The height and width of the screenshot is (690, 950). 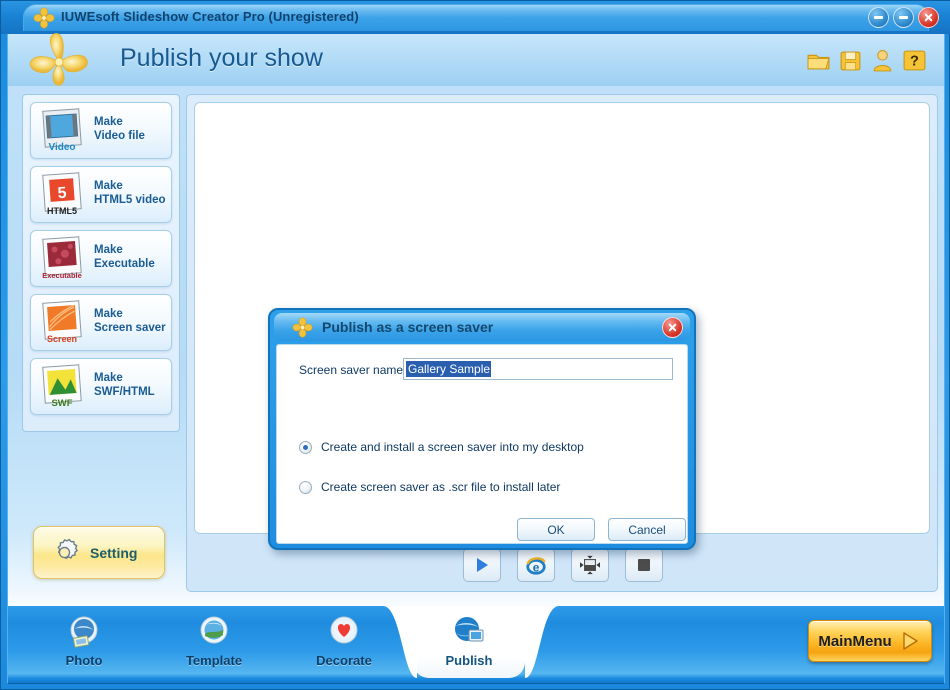 I want to click on sidebar-label-line2: Executable, so click(x=124, y=264).